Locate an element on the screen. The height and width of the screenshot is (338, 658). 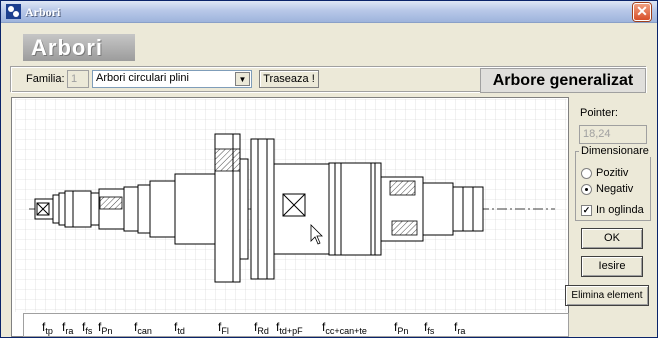
iesire-button: Iesire is located at coordinates (612, 266).